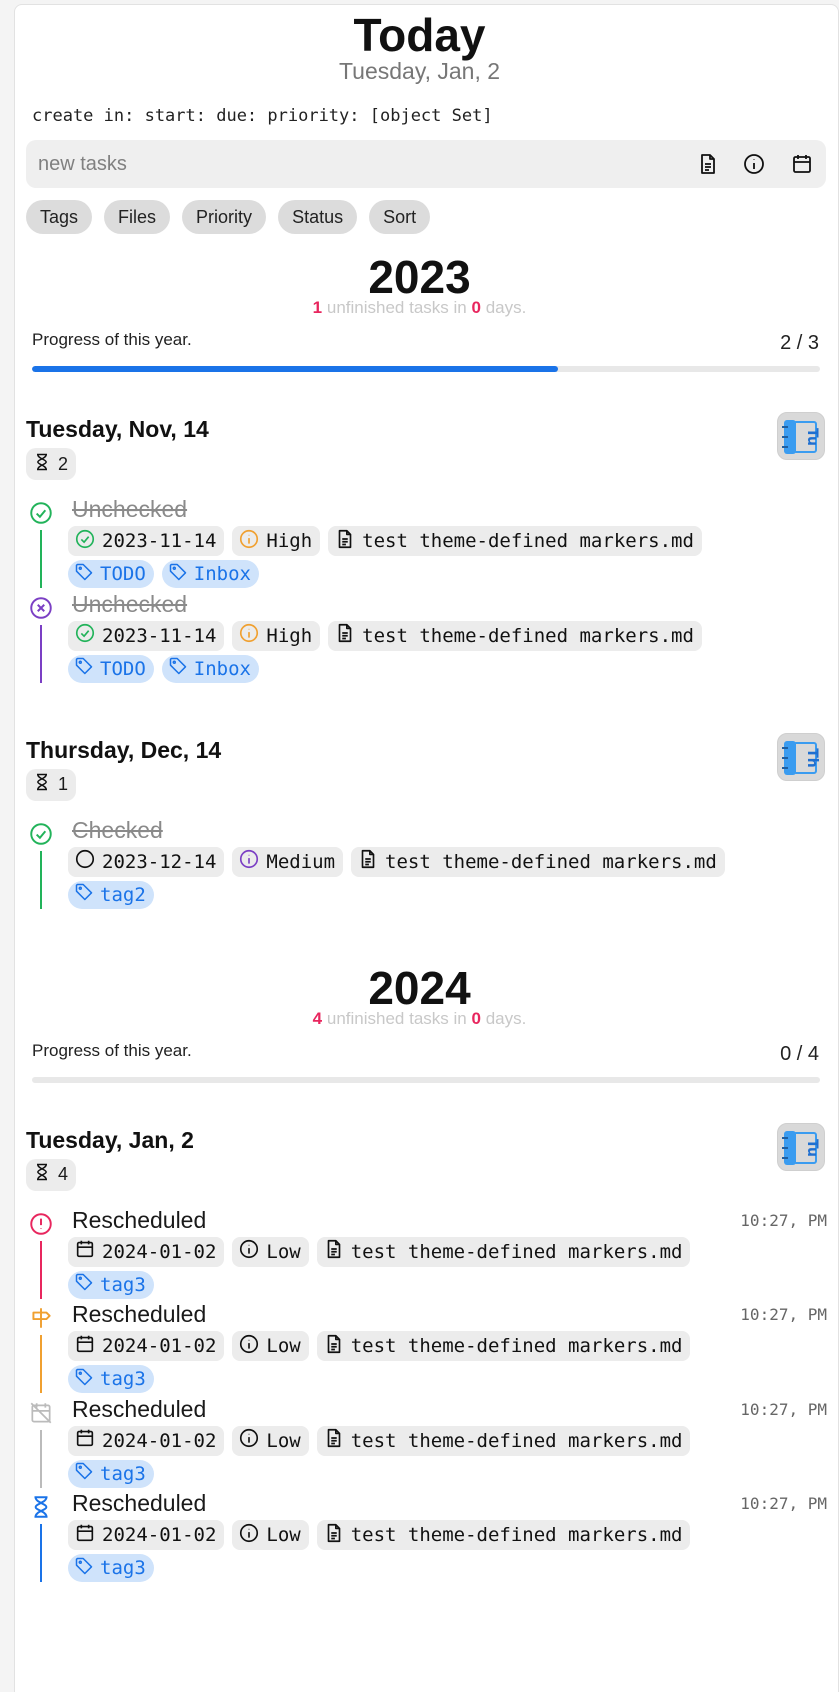 The image size is (839, 1692). I want to click on day-count-value: 4, so click(63, 1174).